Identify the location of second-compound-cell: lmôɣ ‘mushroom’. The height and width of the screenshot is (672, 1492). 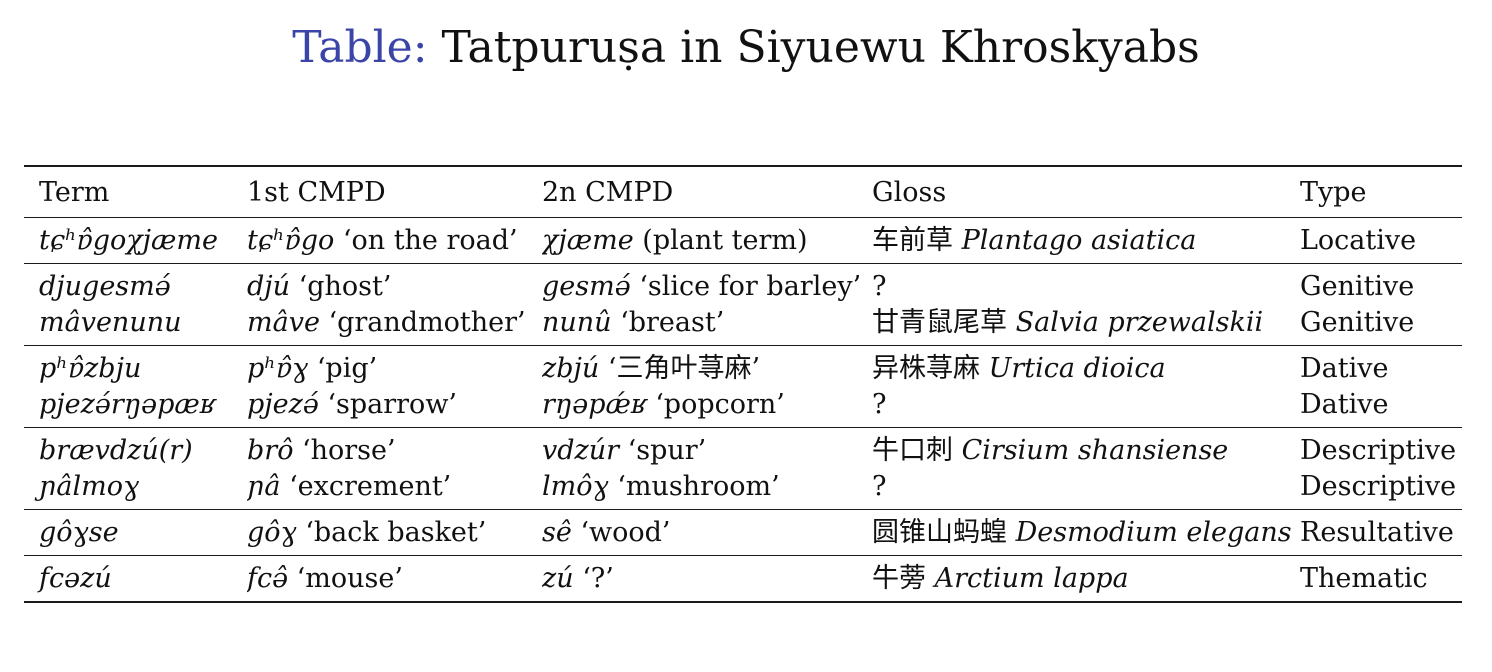
(707, 487).